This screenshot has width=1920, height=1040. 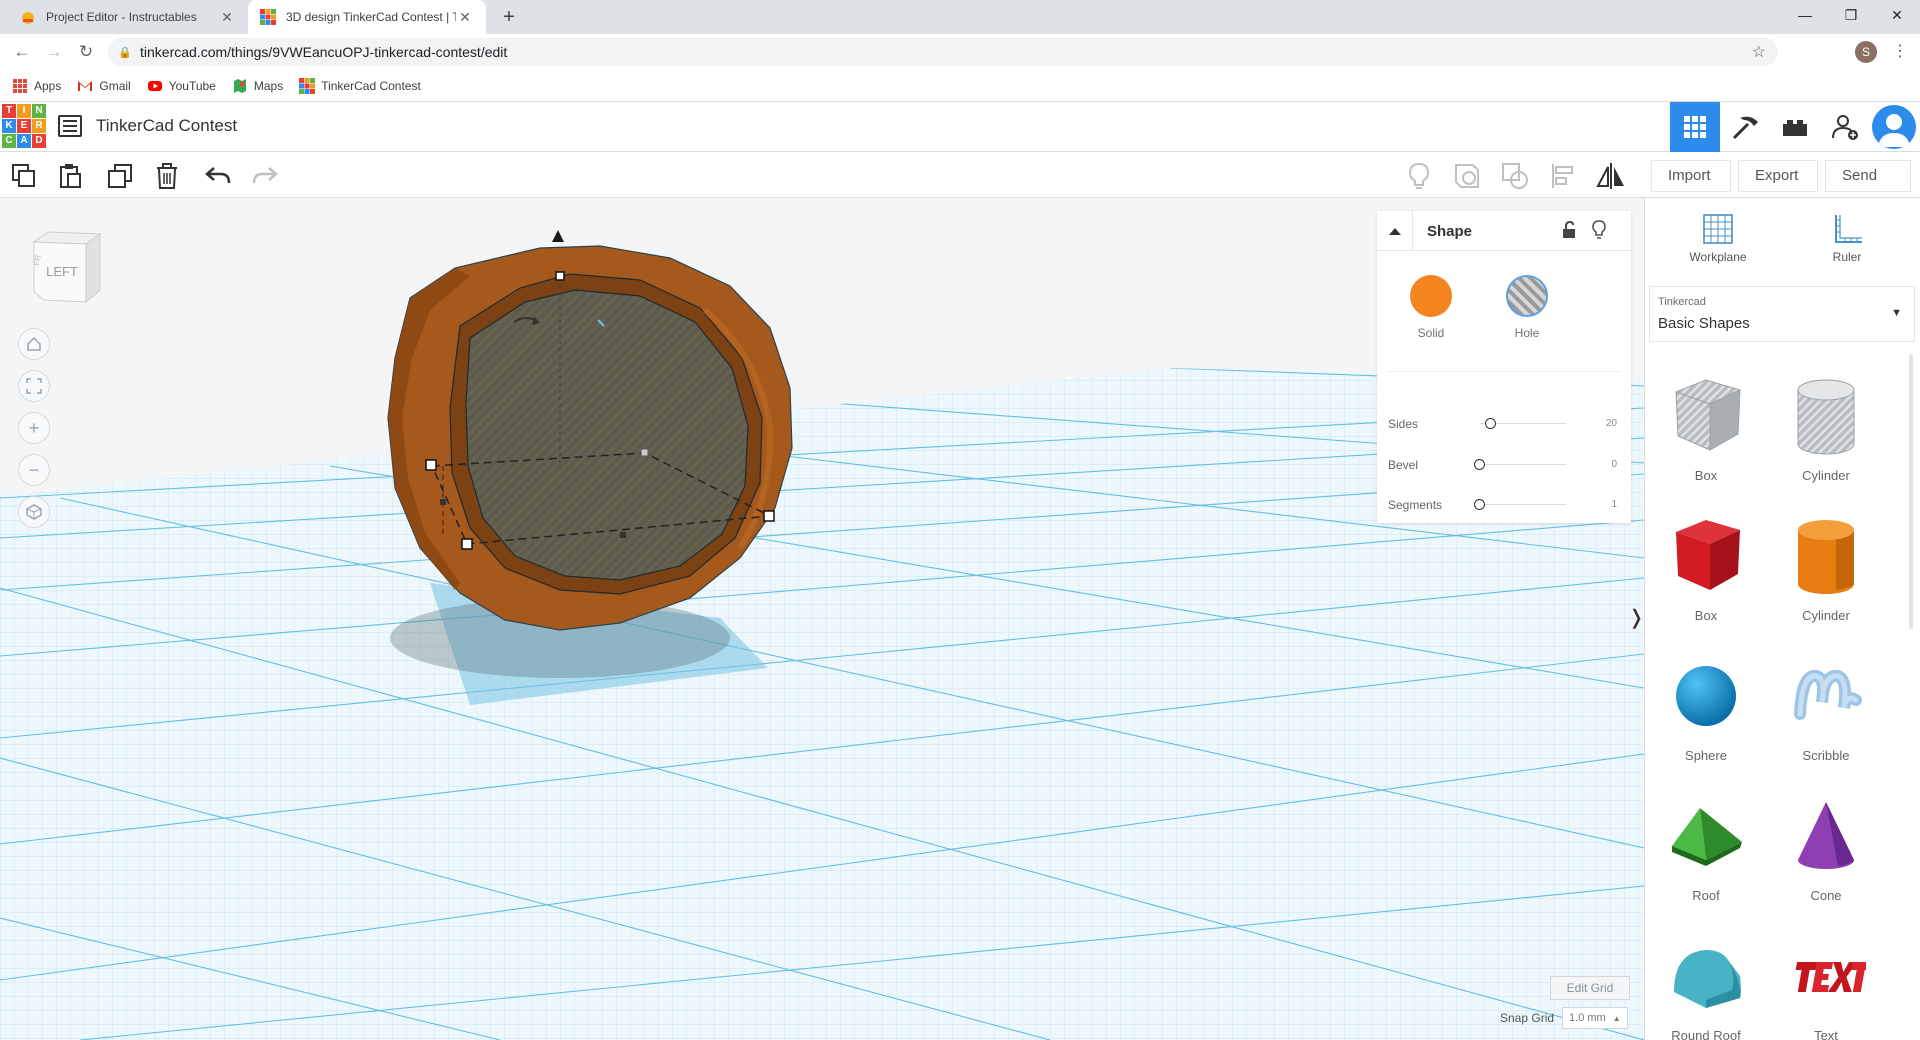 What do you see at coordinates (1515, 176) in the screenshot?
I see `ungroup-button` at bounding box center [1515, 176].